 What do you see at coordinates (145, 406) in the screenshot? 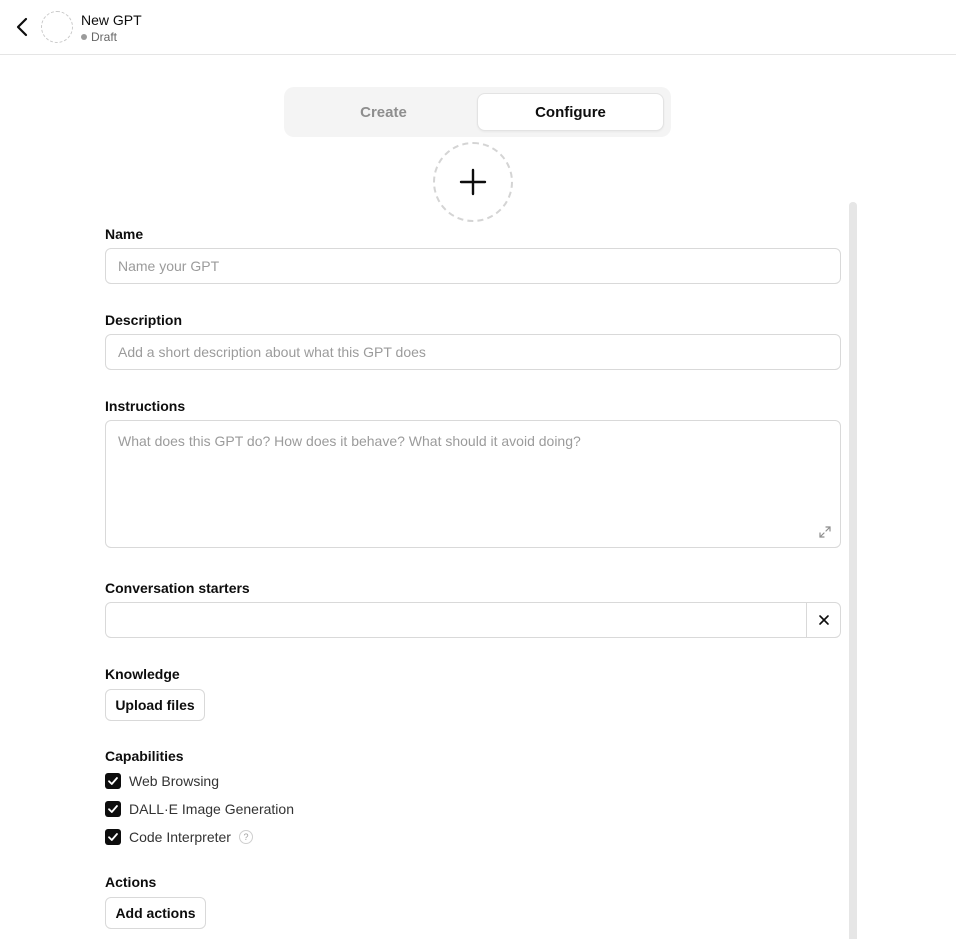
I see `instructions-label: Instructions` at bounding box center [145, 406].